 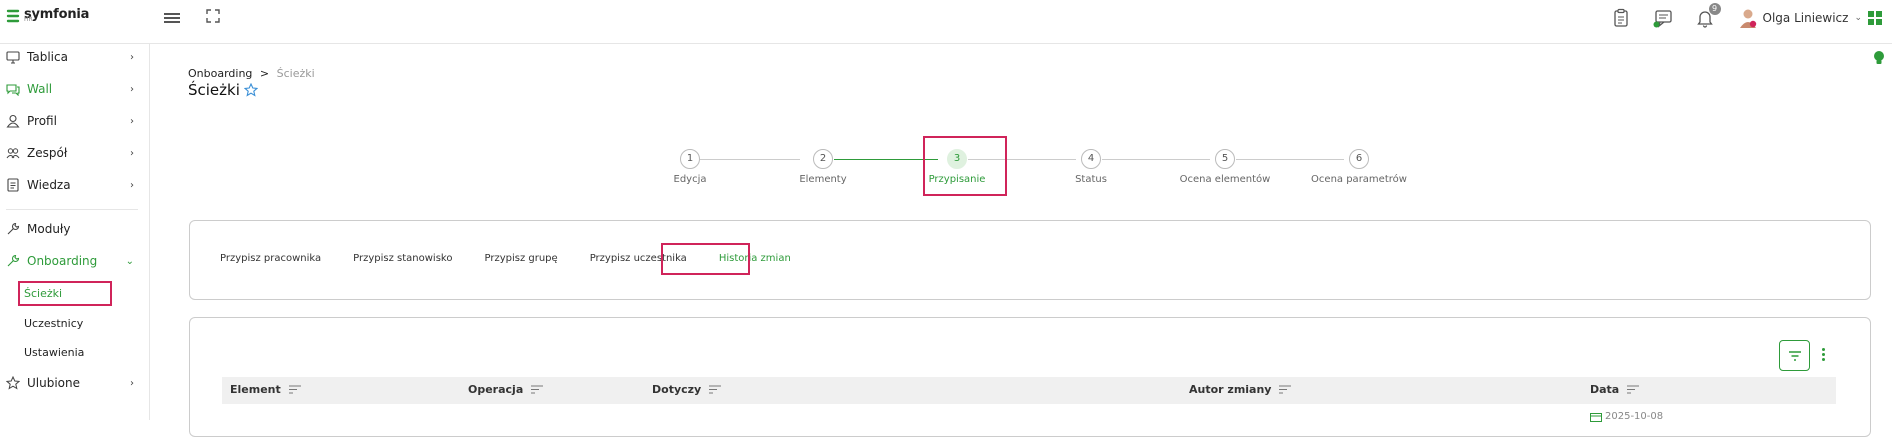 I want to click on tab-przypisz-stanowisko: Przypisz stanowisko, so click(x=402, y=258).